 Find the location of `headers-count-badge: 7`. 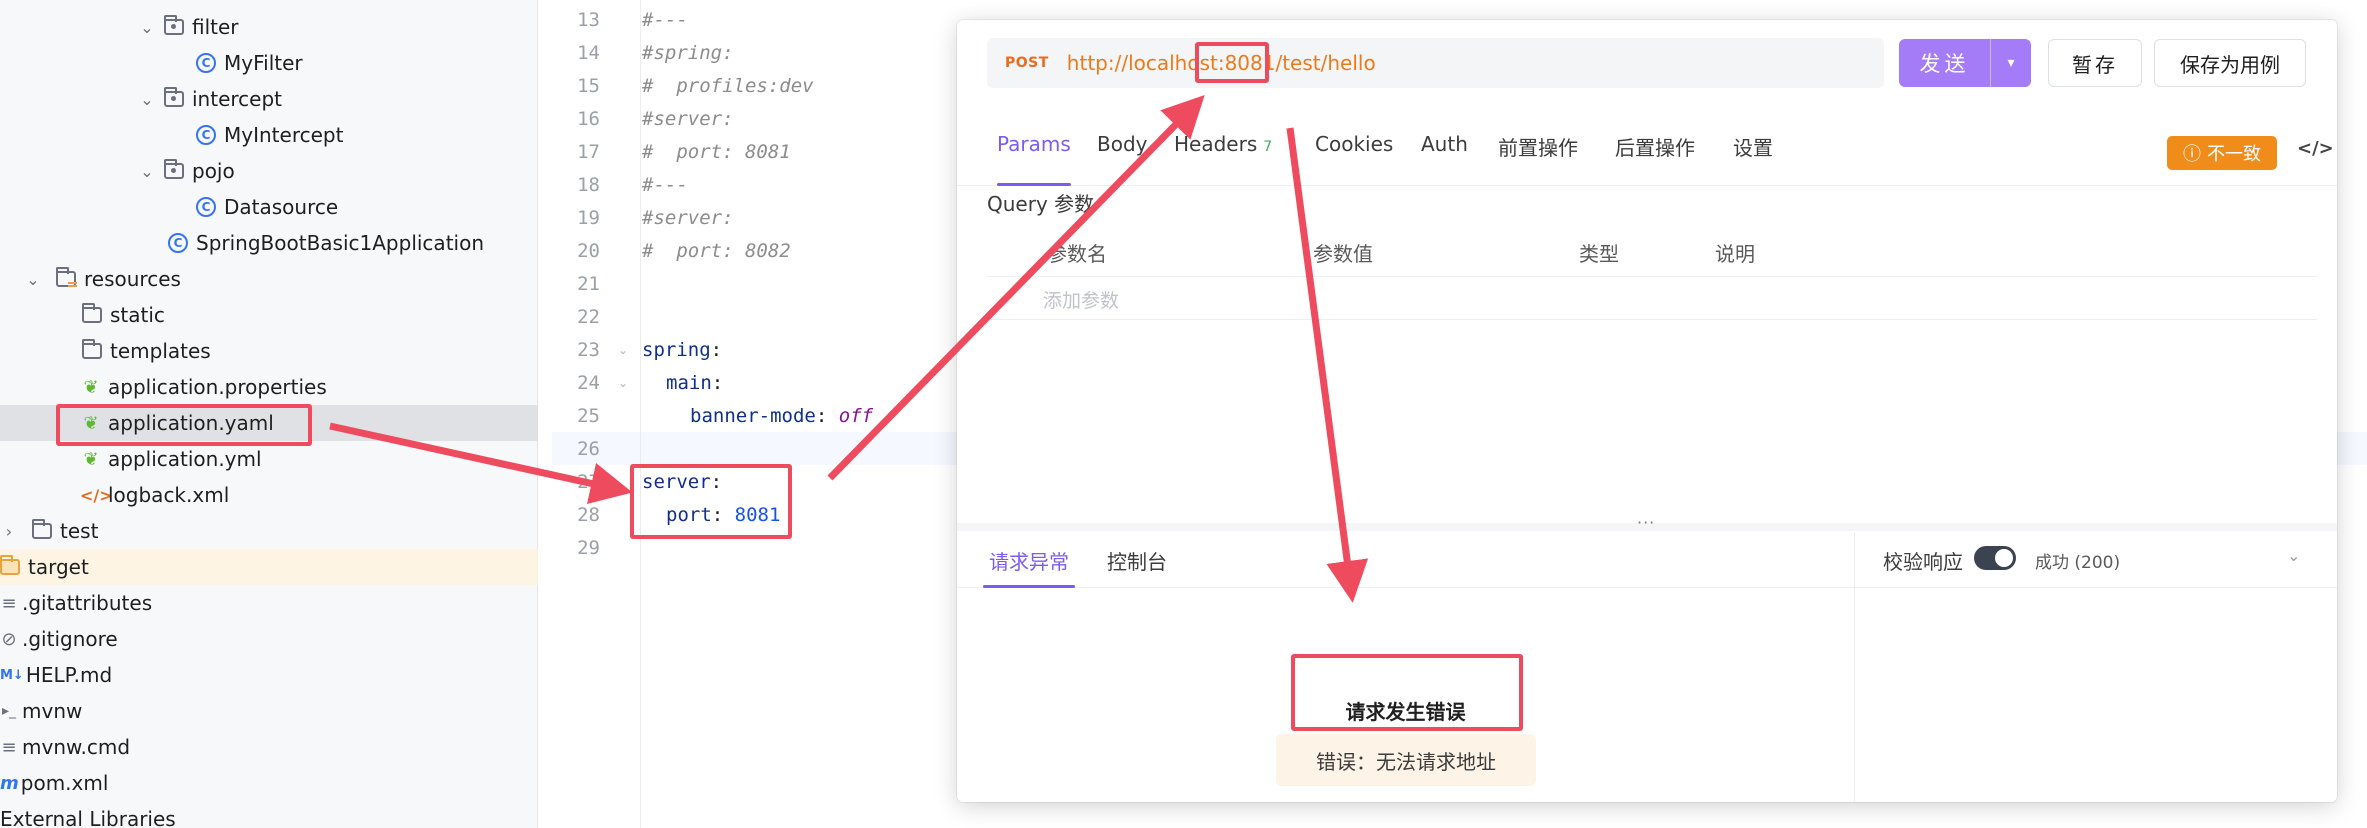

headers-count-badge: 7 is located at coordinates (1268, 147).